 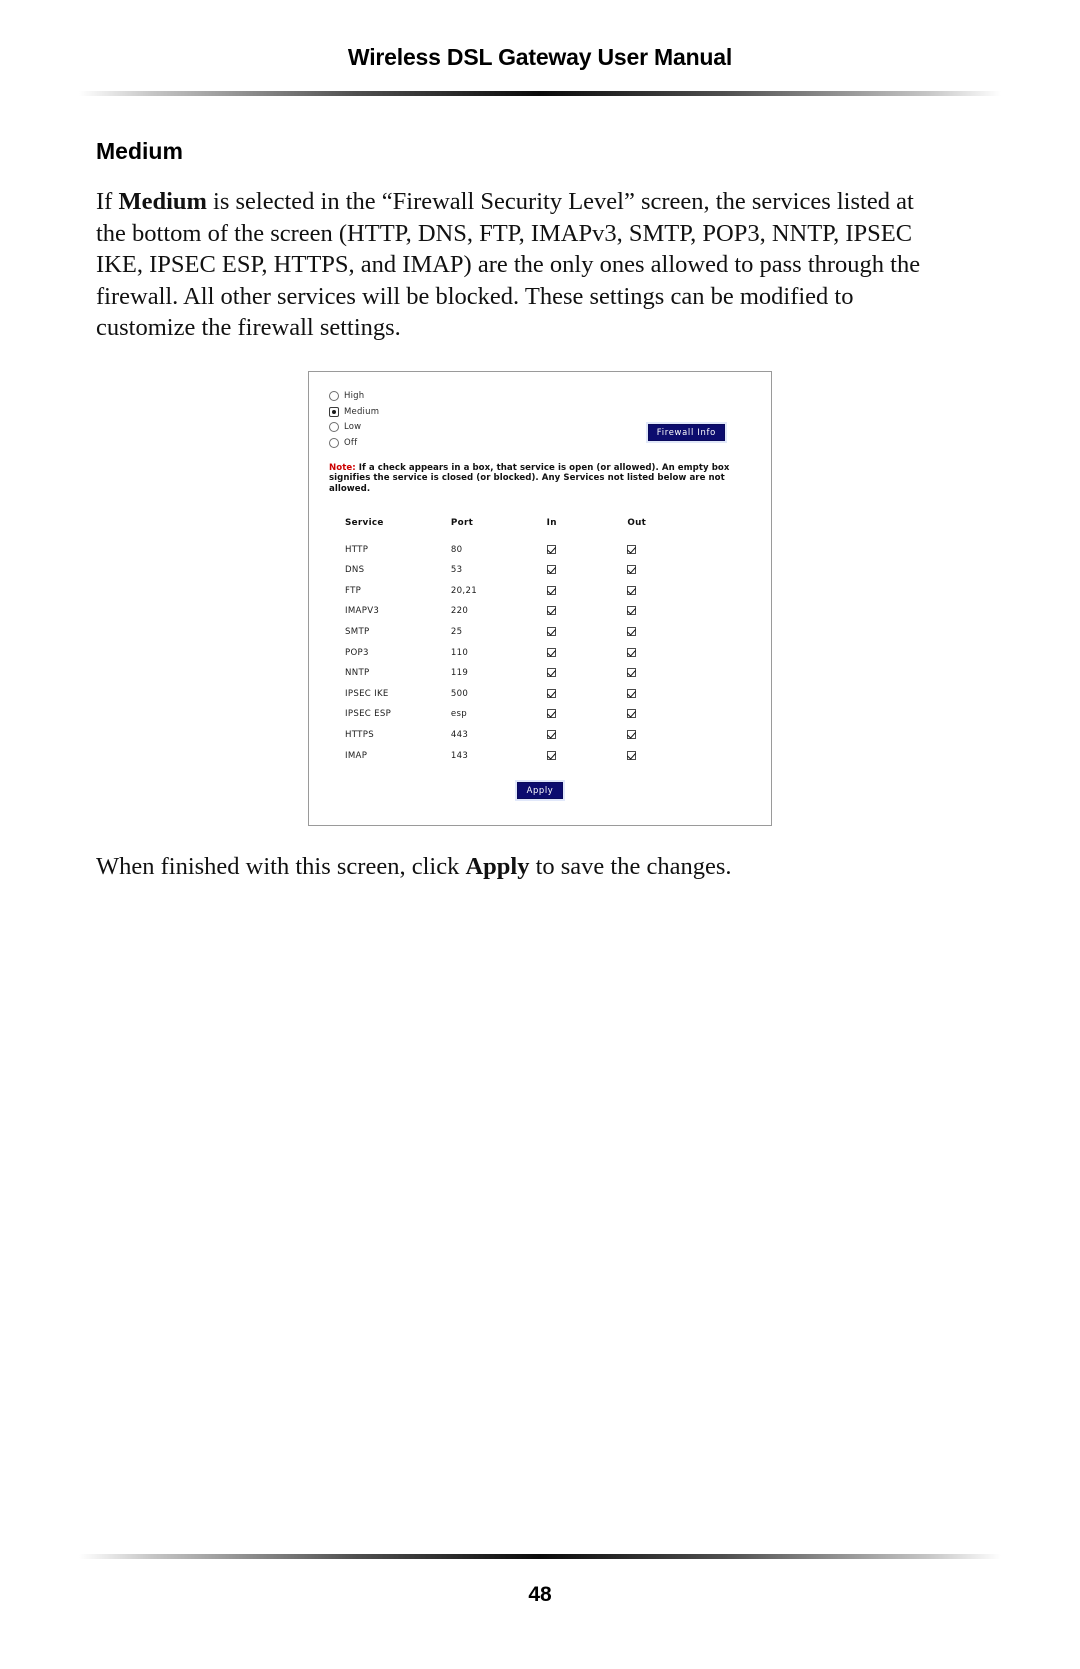 What do you see at coordinates (356, 755) in the screenshot?
I see `cell-service: IMAP` at bounding box center [356, 755].